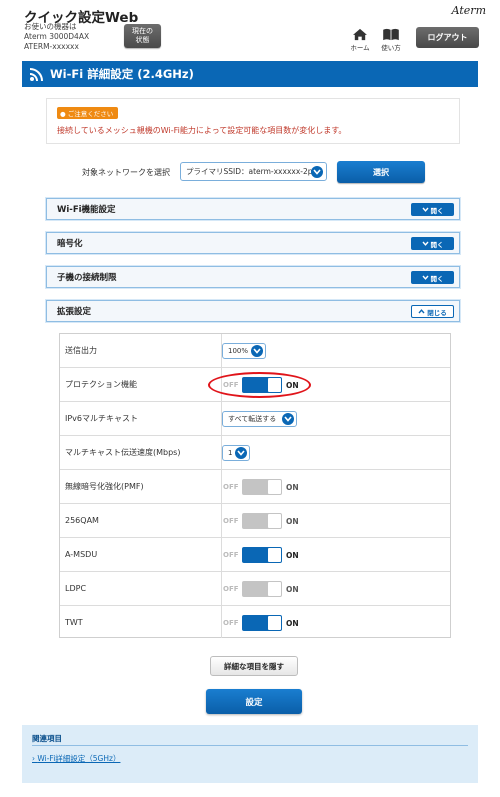 Image resolution: width=500 pixels, height=797 pixels. I want to click on setting-row-ipv6-multicast: IPv6マルチキャスト すべて転送する, so click(255, 419).